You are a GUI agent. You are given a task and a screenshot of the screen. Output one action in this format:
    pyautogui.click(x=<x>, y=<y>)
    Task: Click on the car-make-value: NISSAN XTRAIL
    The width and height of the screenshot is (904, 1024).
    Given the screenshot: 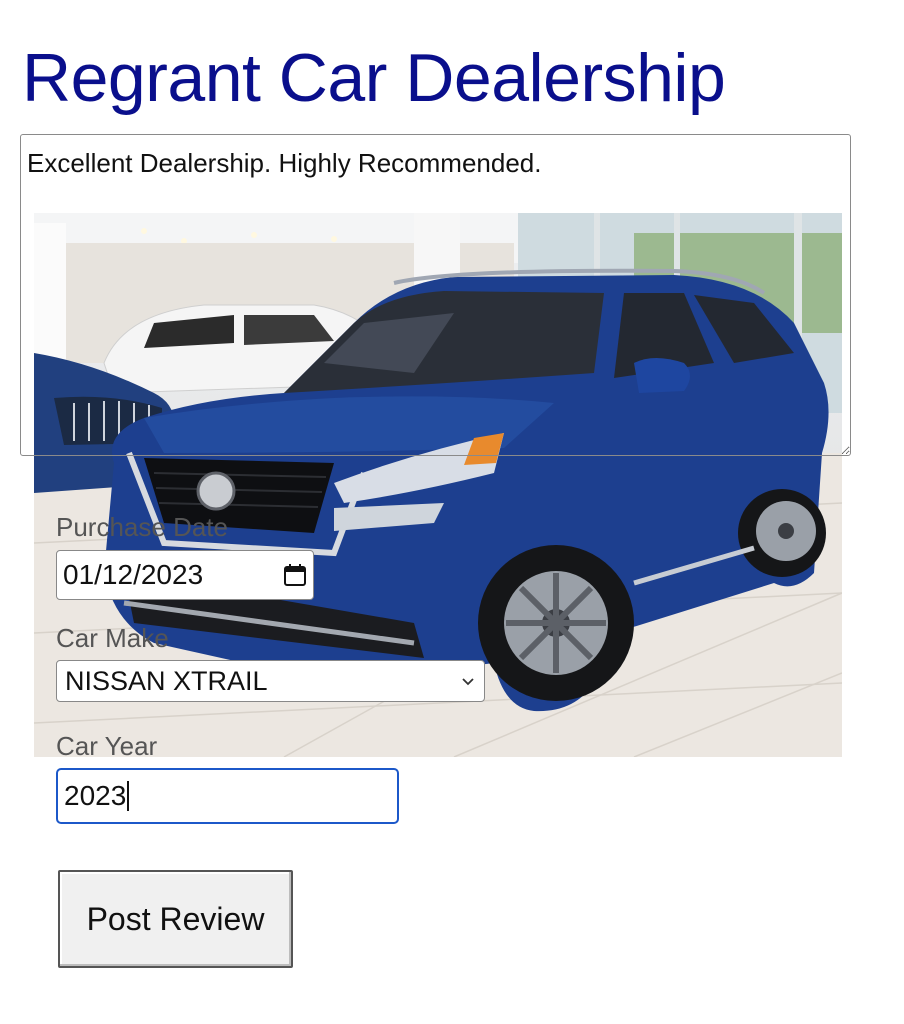 What is the action you would take?
    pyautogui.click(x=166, y=680)
    